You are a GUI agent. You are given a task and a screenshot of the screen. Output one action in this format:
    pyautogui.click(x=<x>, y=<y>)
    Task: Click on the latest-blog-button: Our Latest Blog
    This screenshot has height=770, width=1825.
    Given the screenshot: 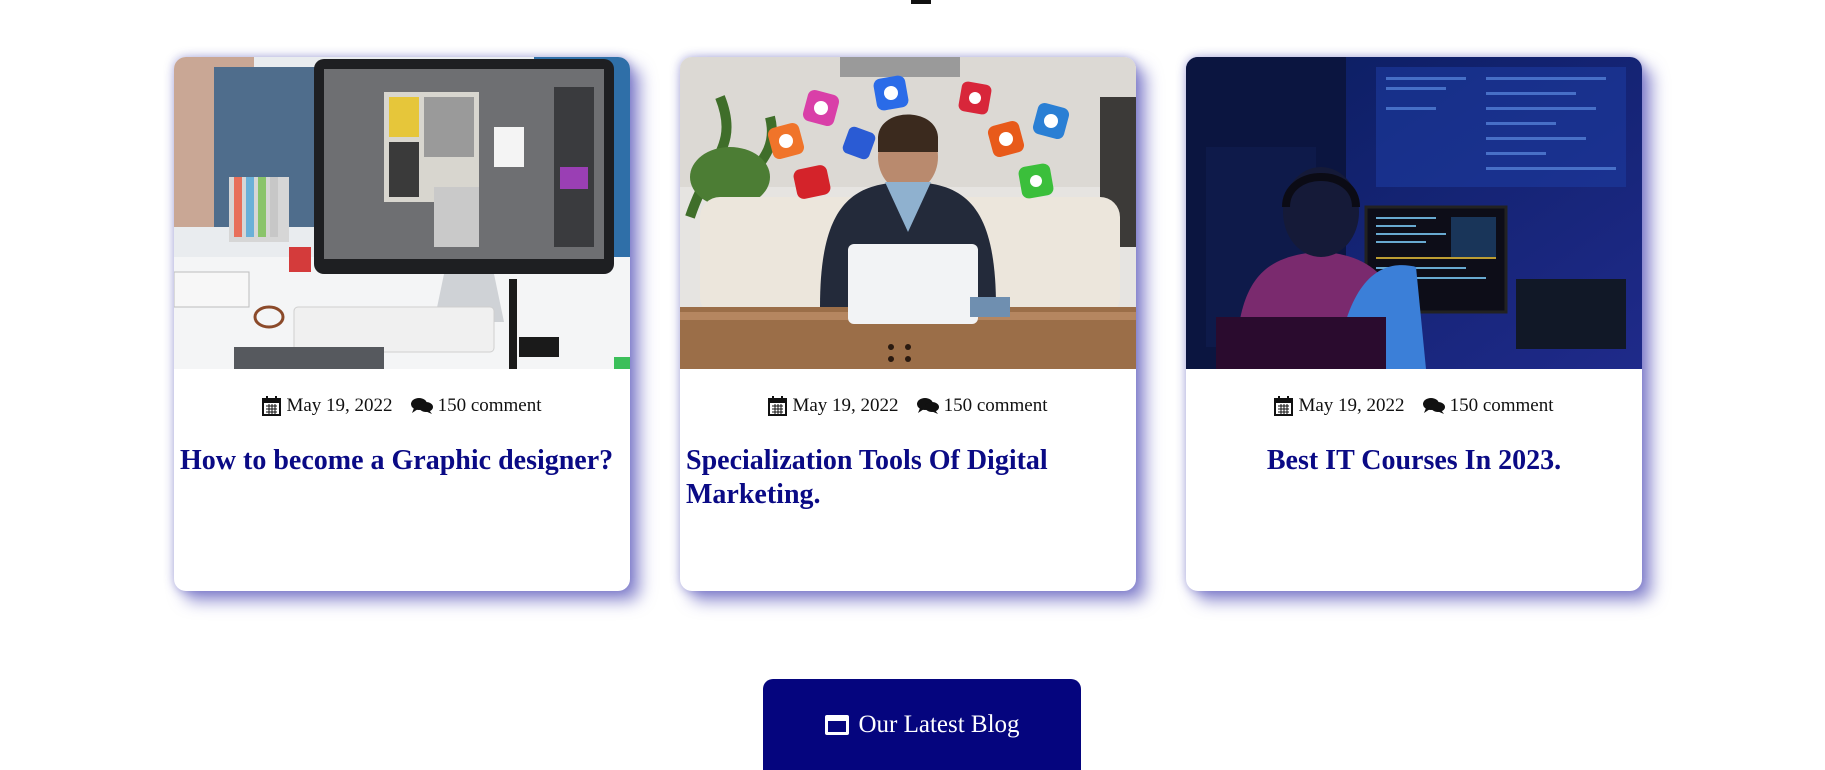 What is the action you would take?
    pyautogui.click(x=922, y=724)
    